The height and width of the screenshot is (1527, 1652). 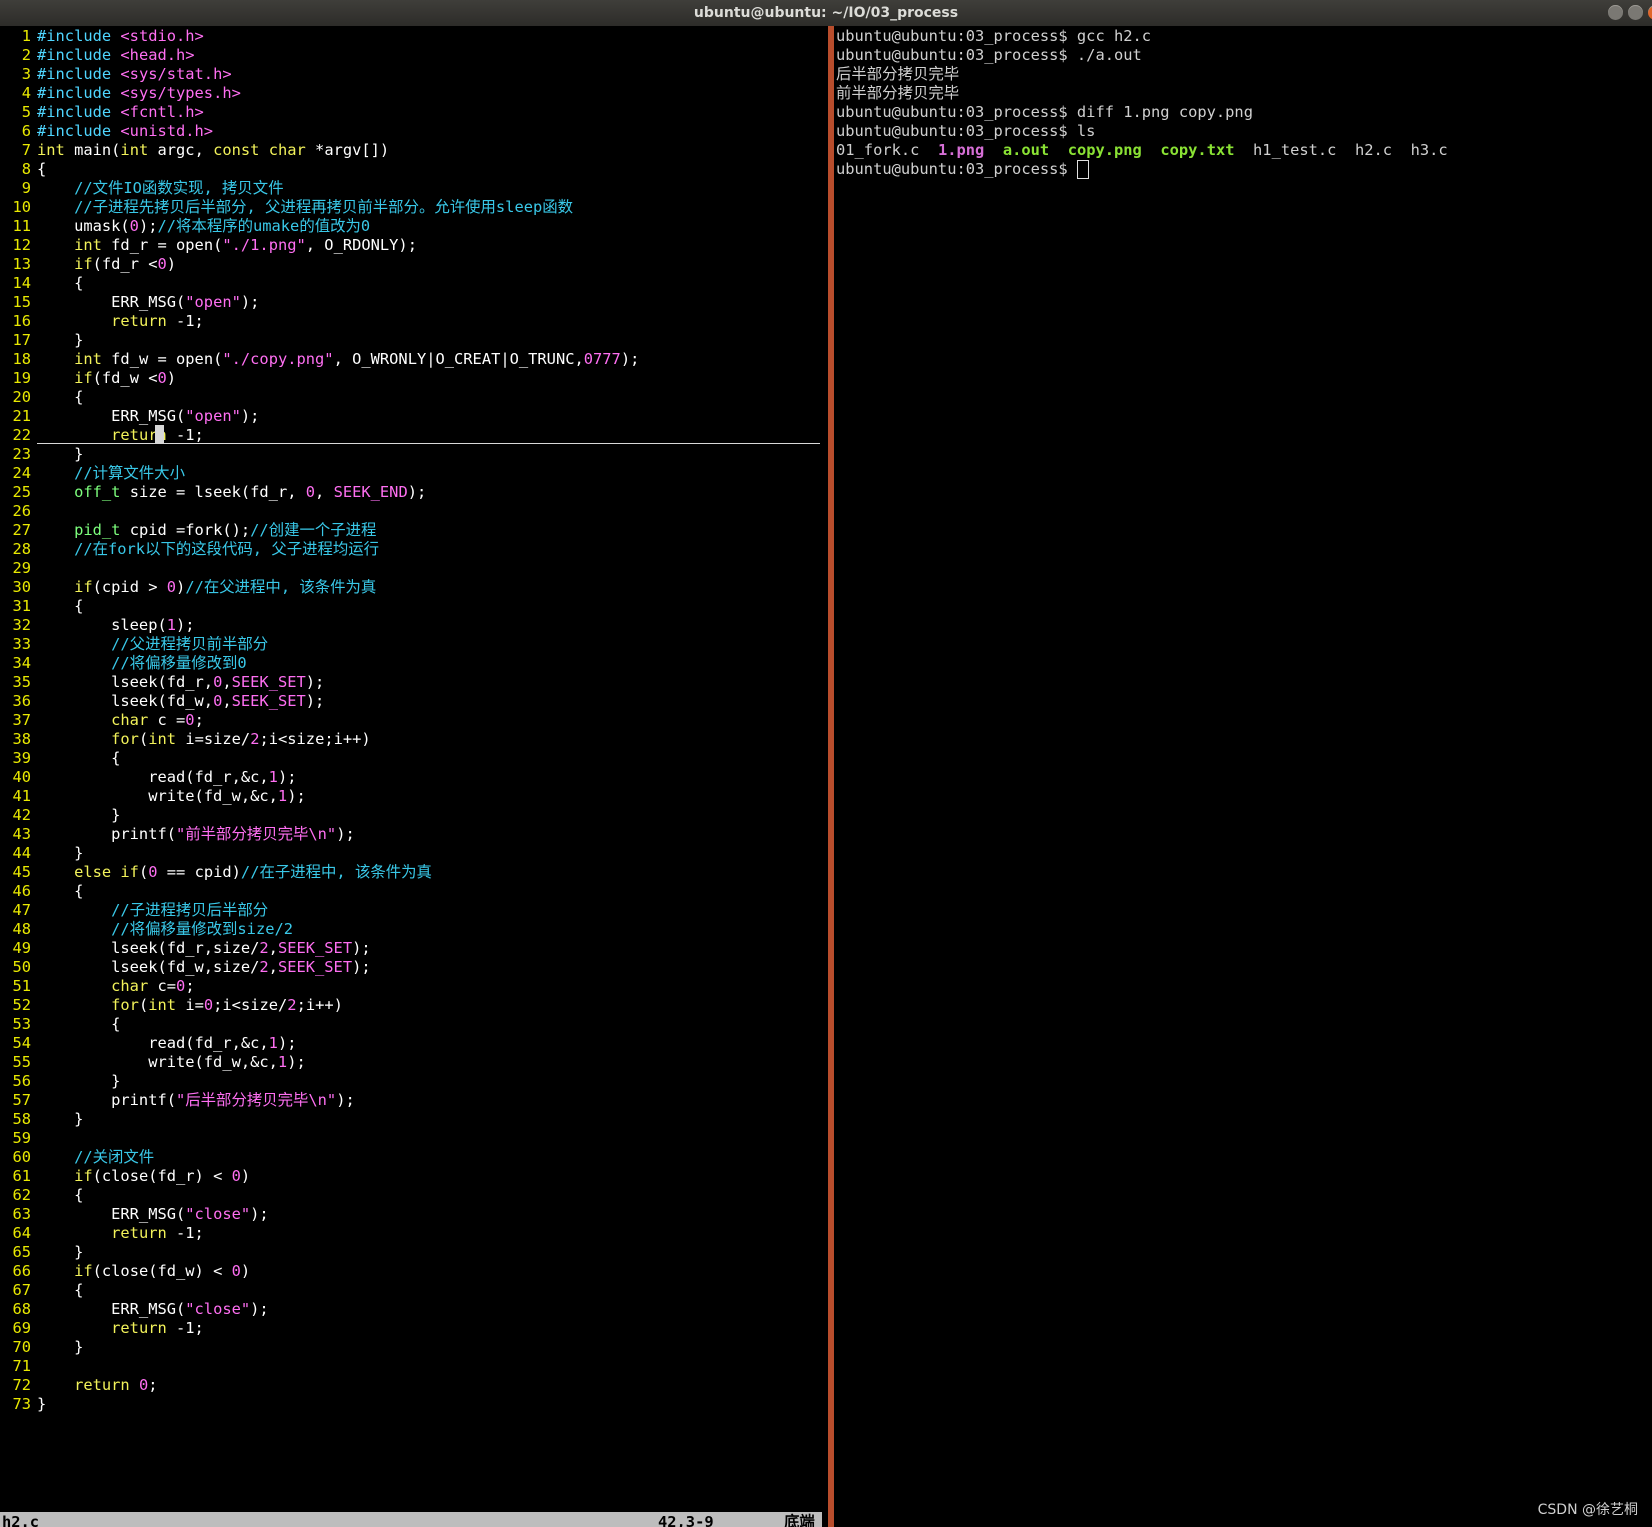 What do you see at coordinates (83, 226) in the screenshot?
I see `code-token: umask(` at bounding box center [83, 226].